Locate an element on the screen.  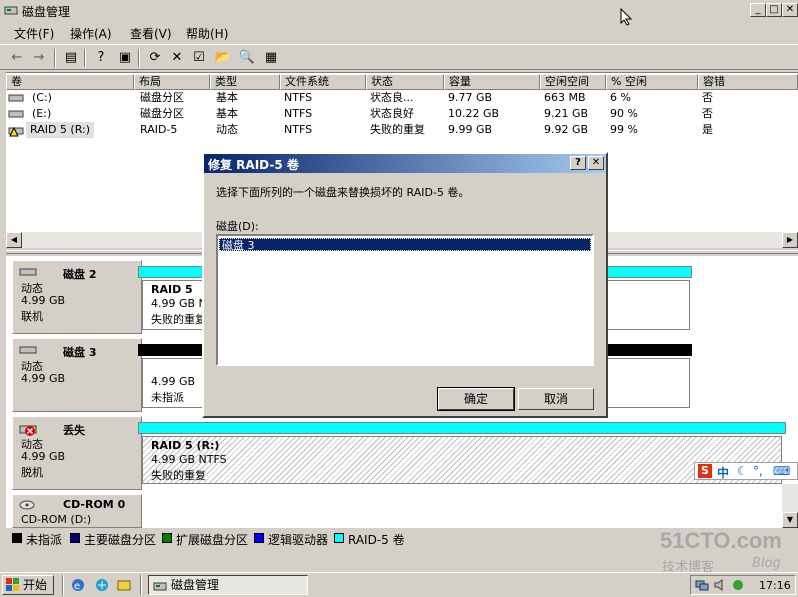
table-cell: 否 is located at coordinates (707, 113).